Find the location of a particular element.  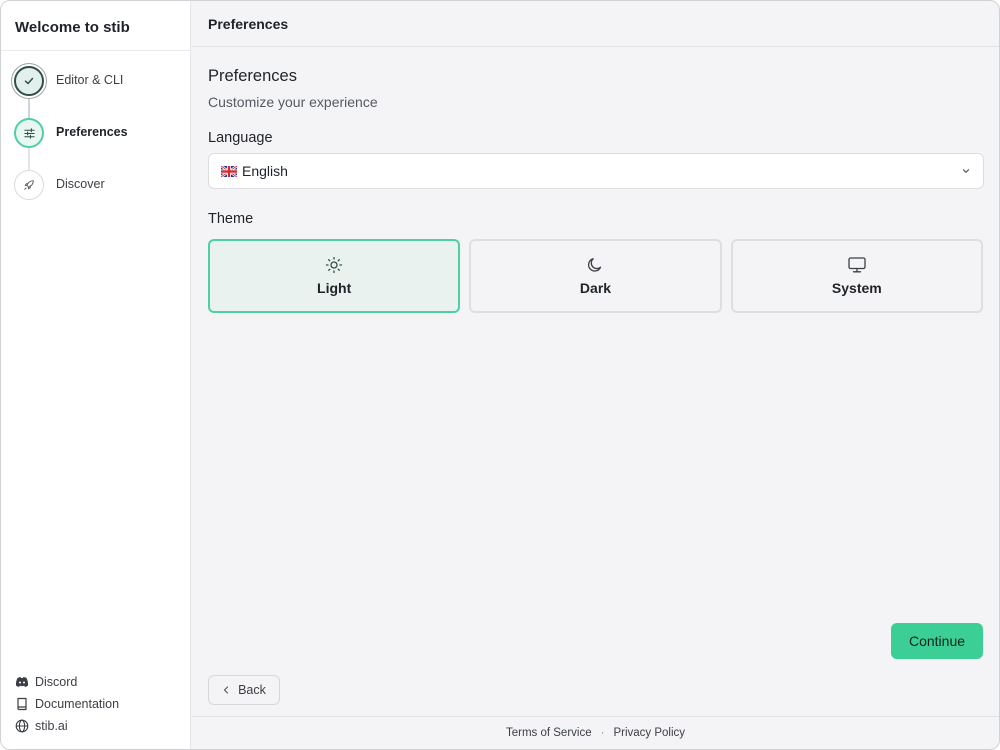

privacy-link: Privacy Policy is located at coordinates (649, 733).